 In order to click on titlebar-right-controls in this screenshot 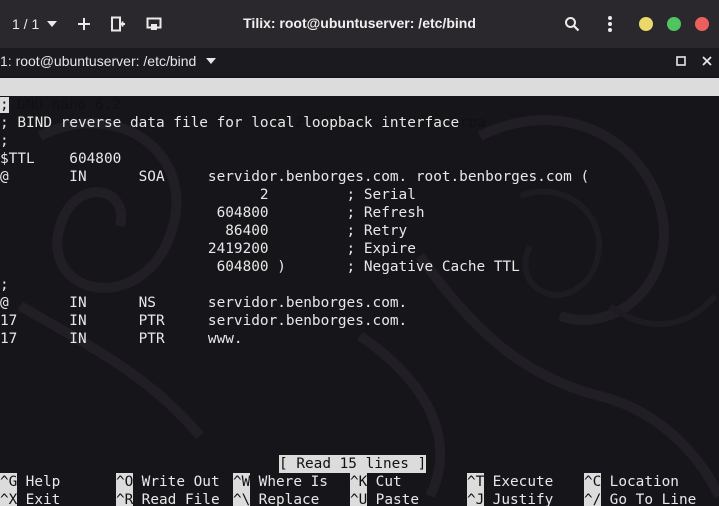, I will do `click(640, 24)`.